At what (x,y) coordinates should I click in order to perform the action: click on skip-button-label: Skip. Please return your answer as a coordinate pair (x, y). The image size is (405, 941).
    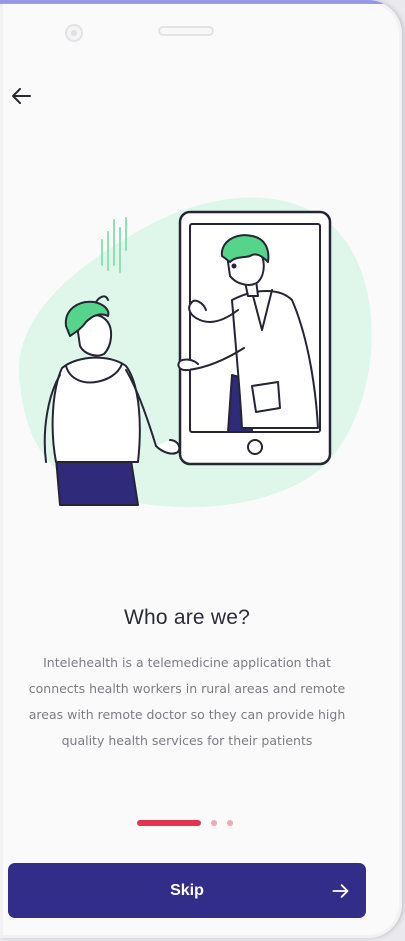
    Looking at the image, I should click on (187, 890).